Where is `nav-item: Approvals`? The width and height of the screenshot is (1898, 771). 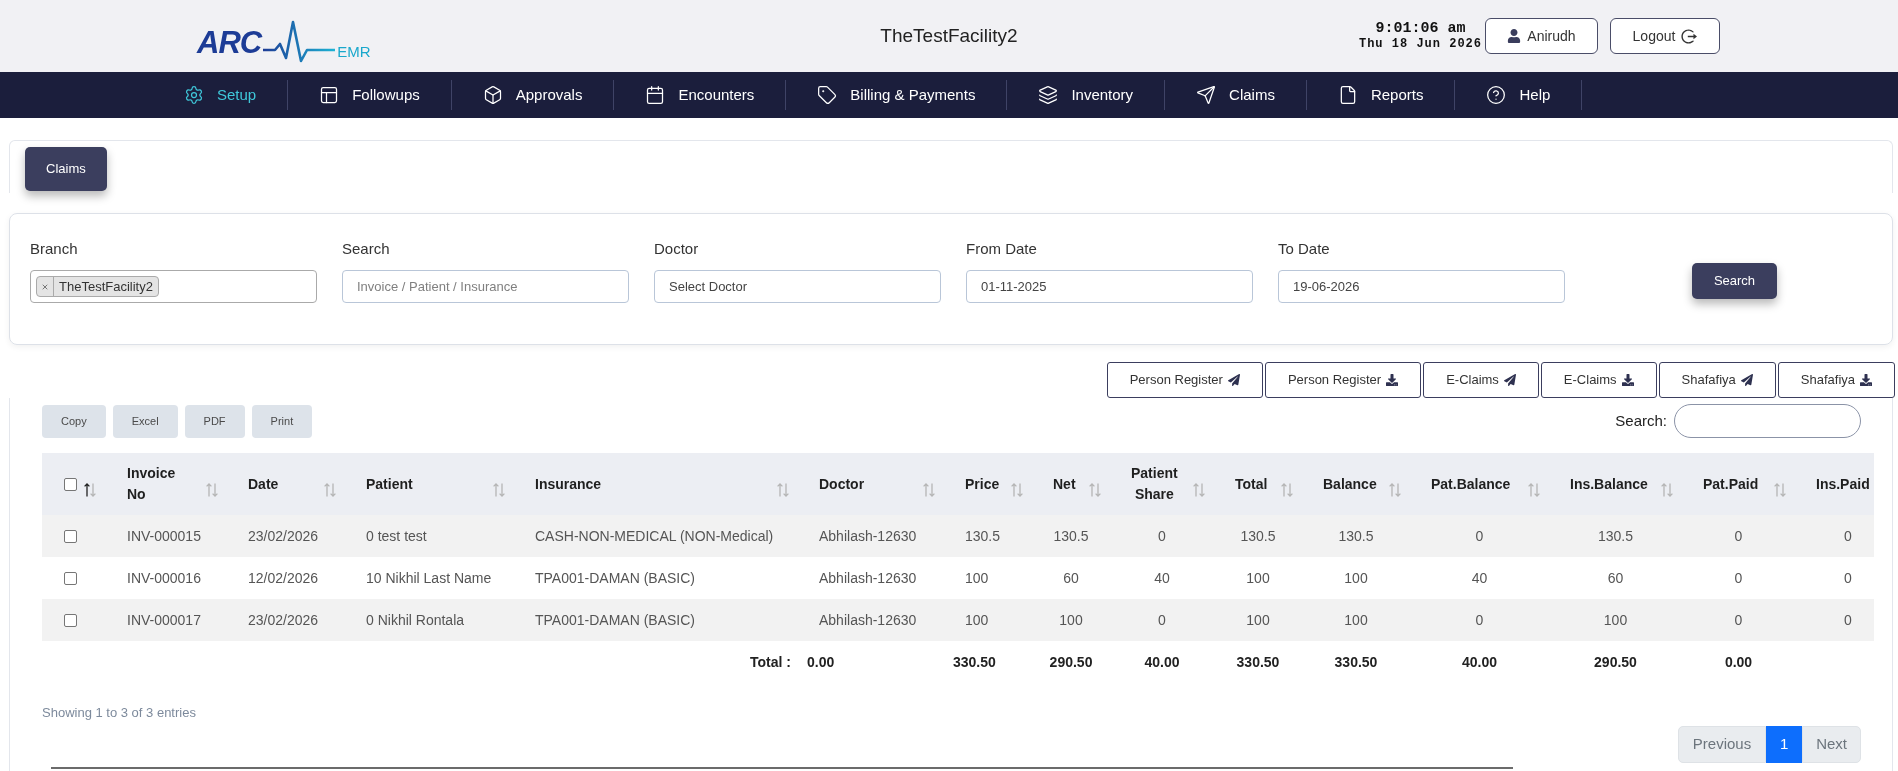 nav-item: Approvals is located at coordinates (533, 95).